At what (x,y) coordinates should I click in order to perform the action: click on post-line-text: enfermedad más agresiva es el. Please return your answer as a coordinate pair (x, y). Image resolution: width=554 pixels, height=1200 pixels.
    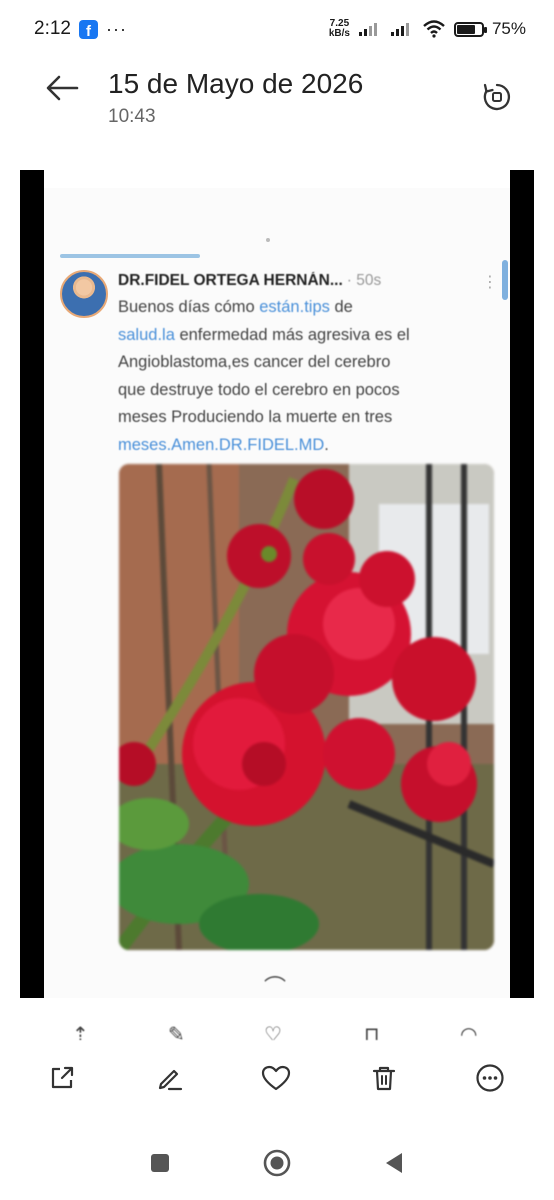
    Looking at the image, I should click on (292, 334).